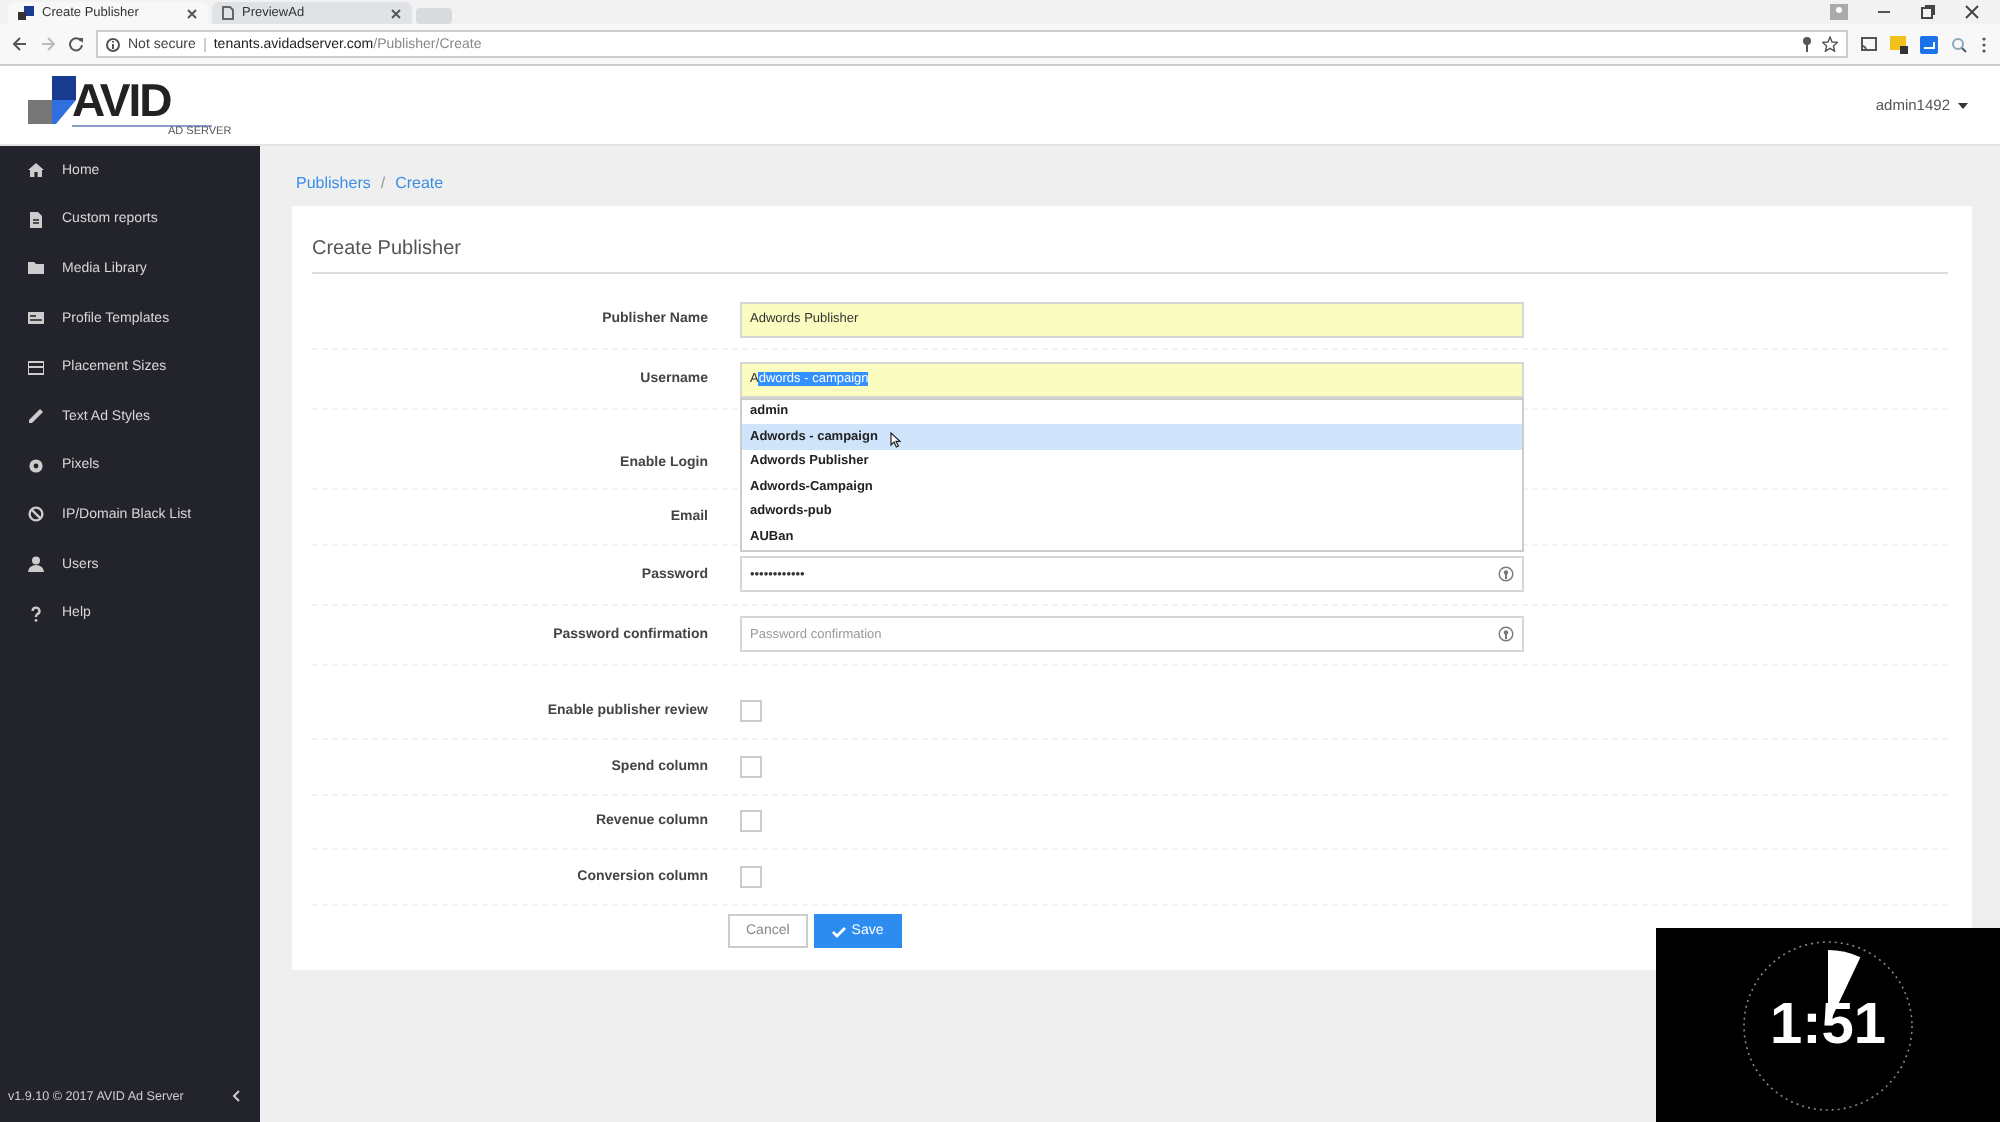 The height and width of the screenshot is (1122, 2000). I want to click on menu-icon, so click(1984, 44).